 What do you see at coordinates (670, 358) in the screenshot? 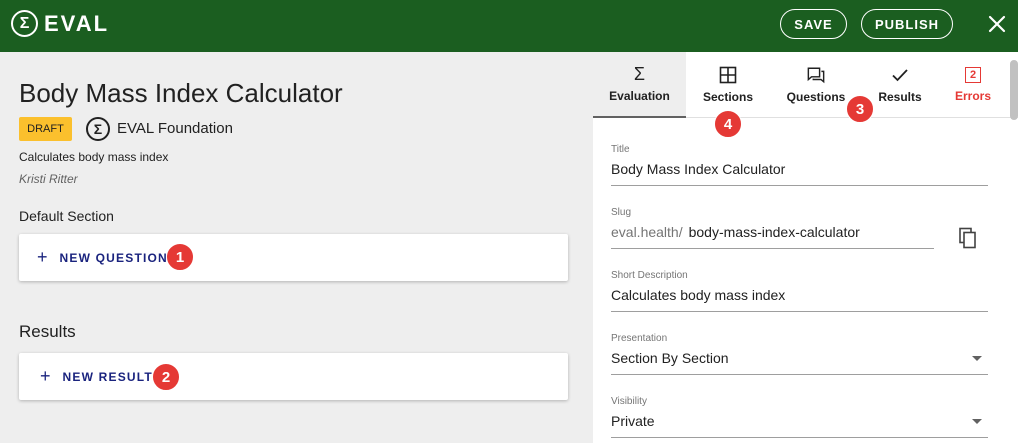
I see `presentation-value: Section By Section` at bounding box center [670, 358].